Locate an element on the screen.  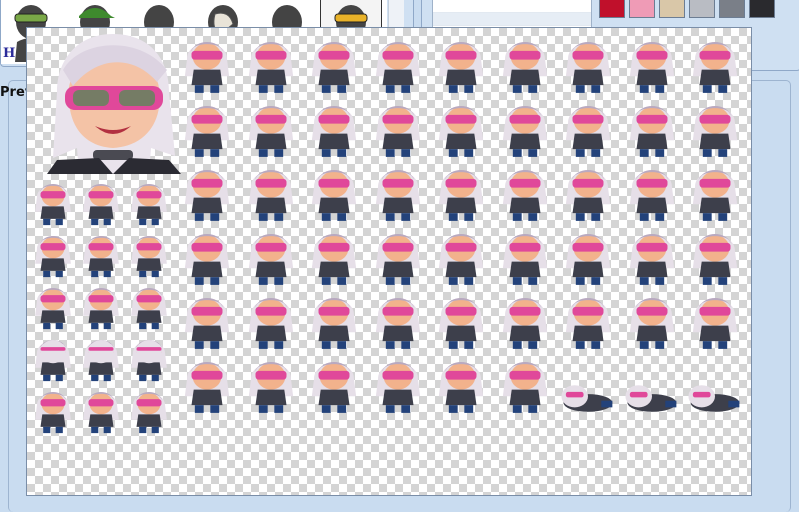
part-label: H is located at coordinates (9, 53).